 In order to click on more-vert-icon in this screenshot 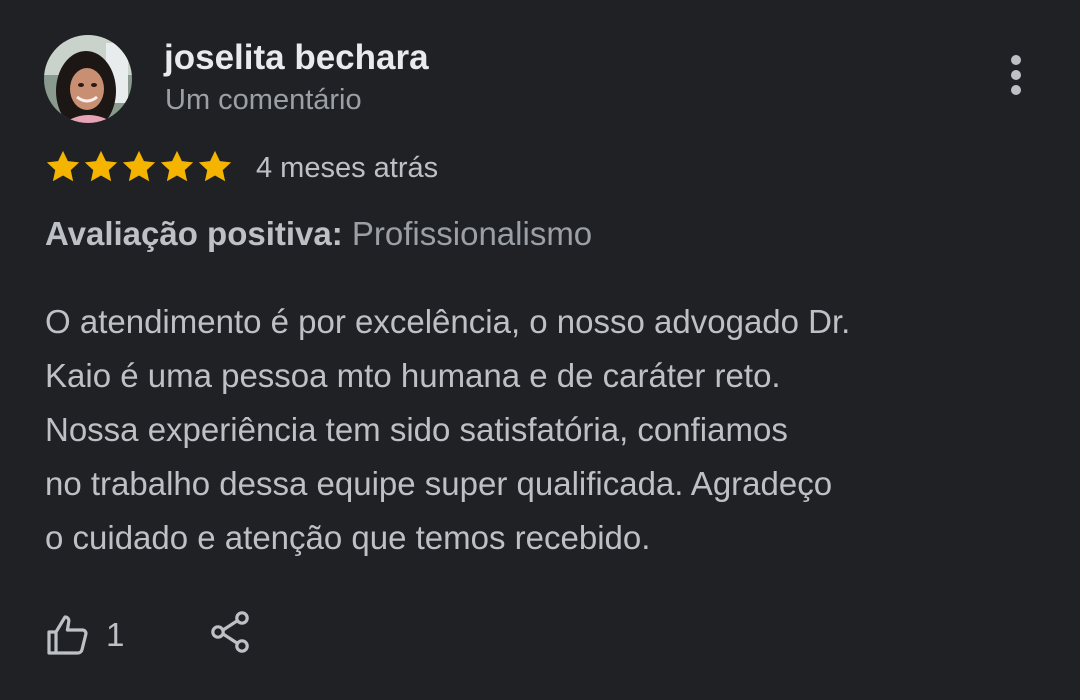, I will do `click(1016, 75)`.